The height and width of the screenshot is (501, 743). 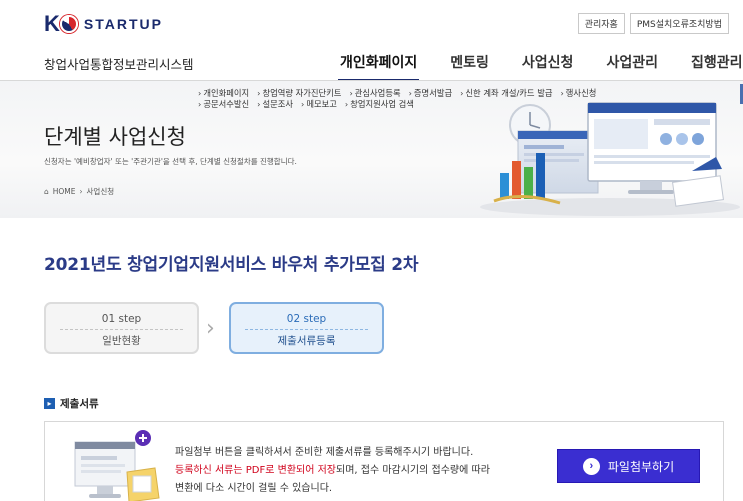 What do you see at coordinates (223, 104) in the screenshot?
I see `sub-link-official-docs: 공문서수발신` at bounding box center [223, 104].